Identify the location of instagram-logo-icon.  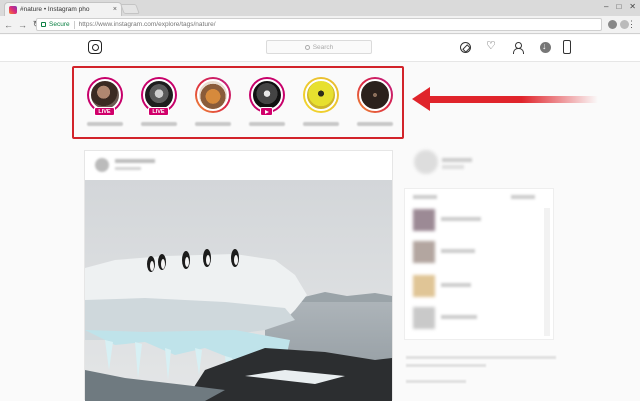
(95, 47).